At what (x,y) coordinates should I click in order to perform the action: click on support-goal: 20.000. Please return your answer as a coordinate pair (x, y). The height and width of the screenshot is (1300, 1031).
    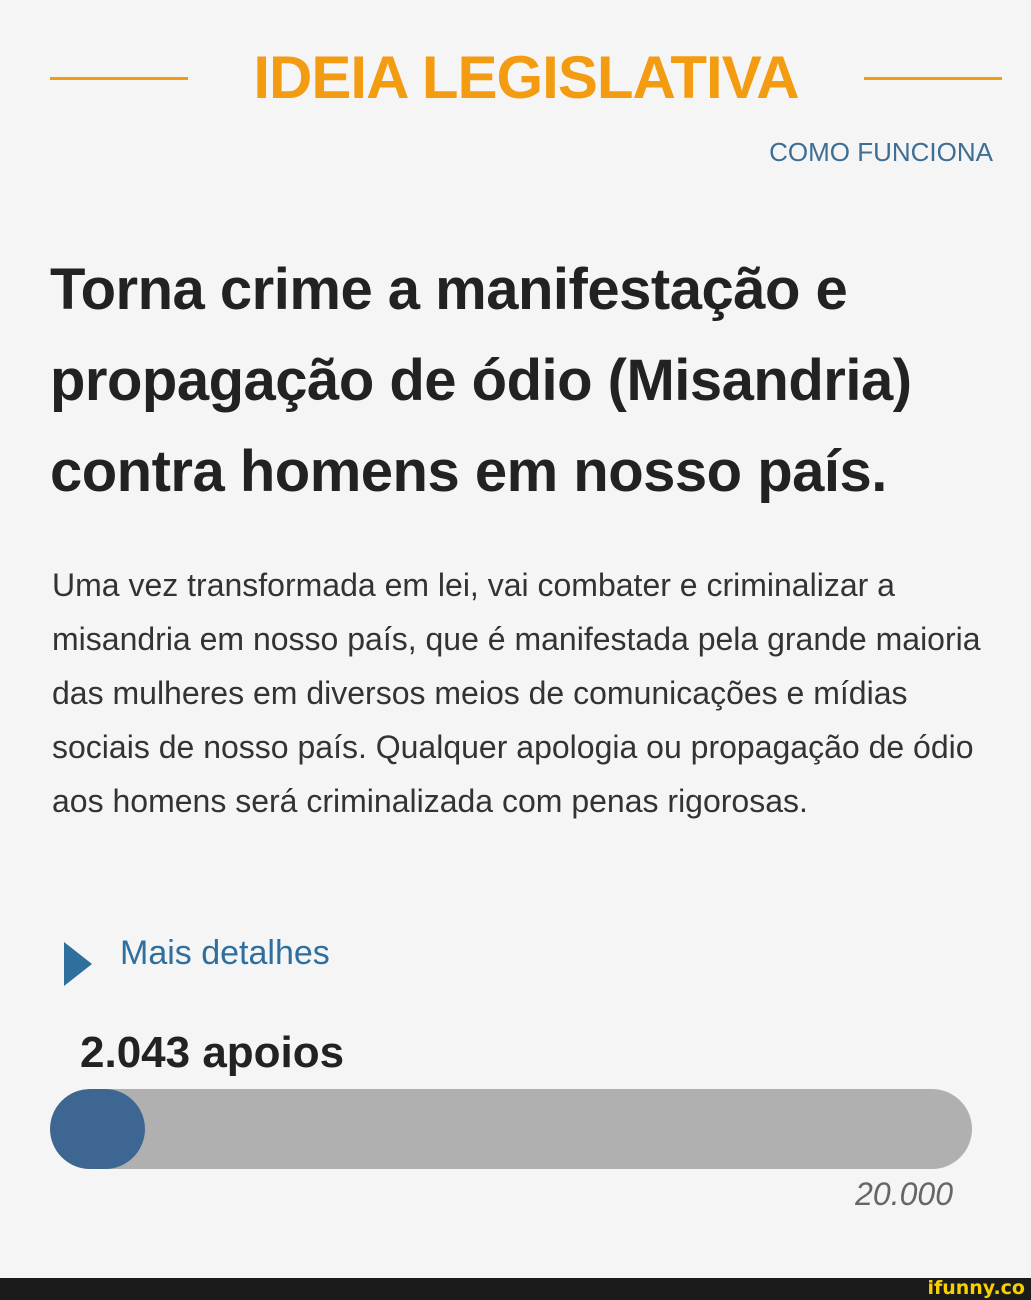
    Looking at the image, I should click on (904, 1194).